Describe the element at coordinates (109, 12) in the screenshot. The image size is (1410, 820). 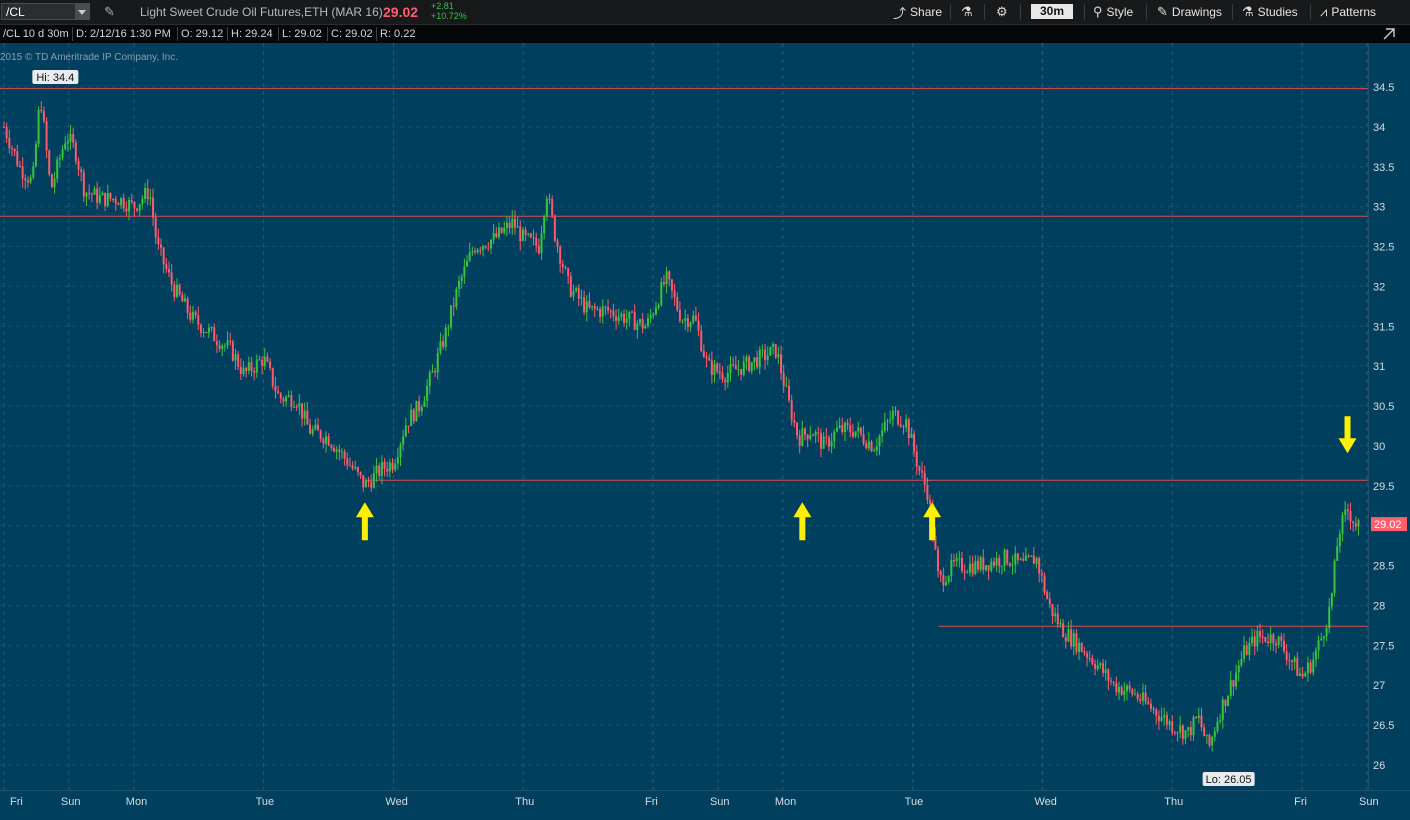
I see `link-icon: ✎` at that location.